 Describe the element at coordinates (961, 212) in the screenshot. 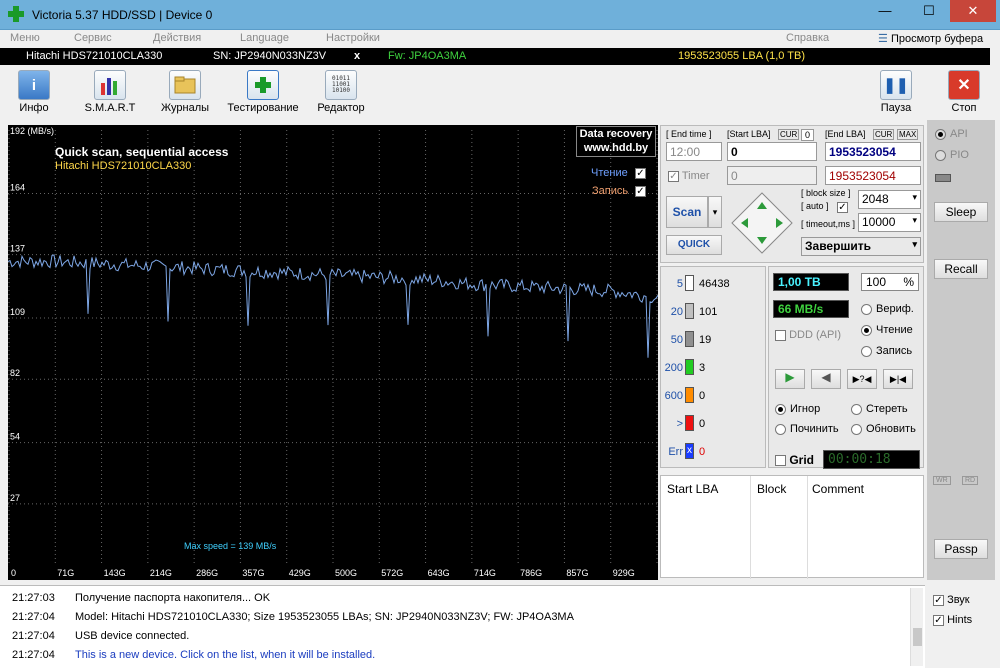

I see `sleep-button: Sleep` at that location.